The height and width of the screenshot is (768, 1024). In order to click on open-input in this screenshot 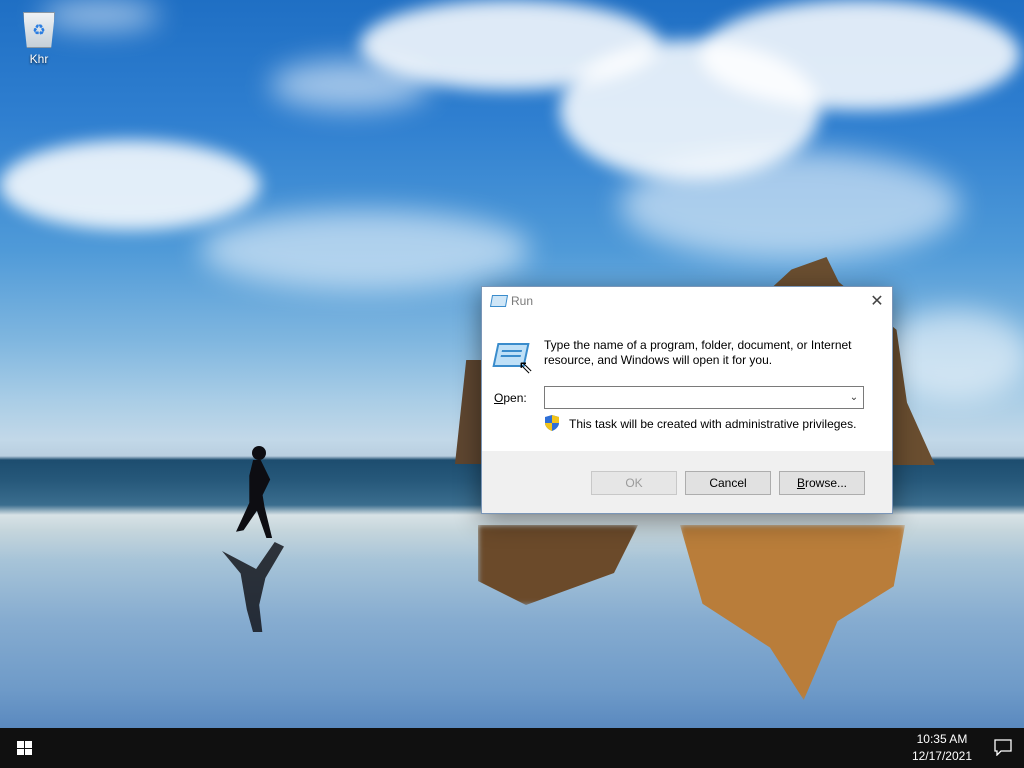, I will do `click(694, 396)`.